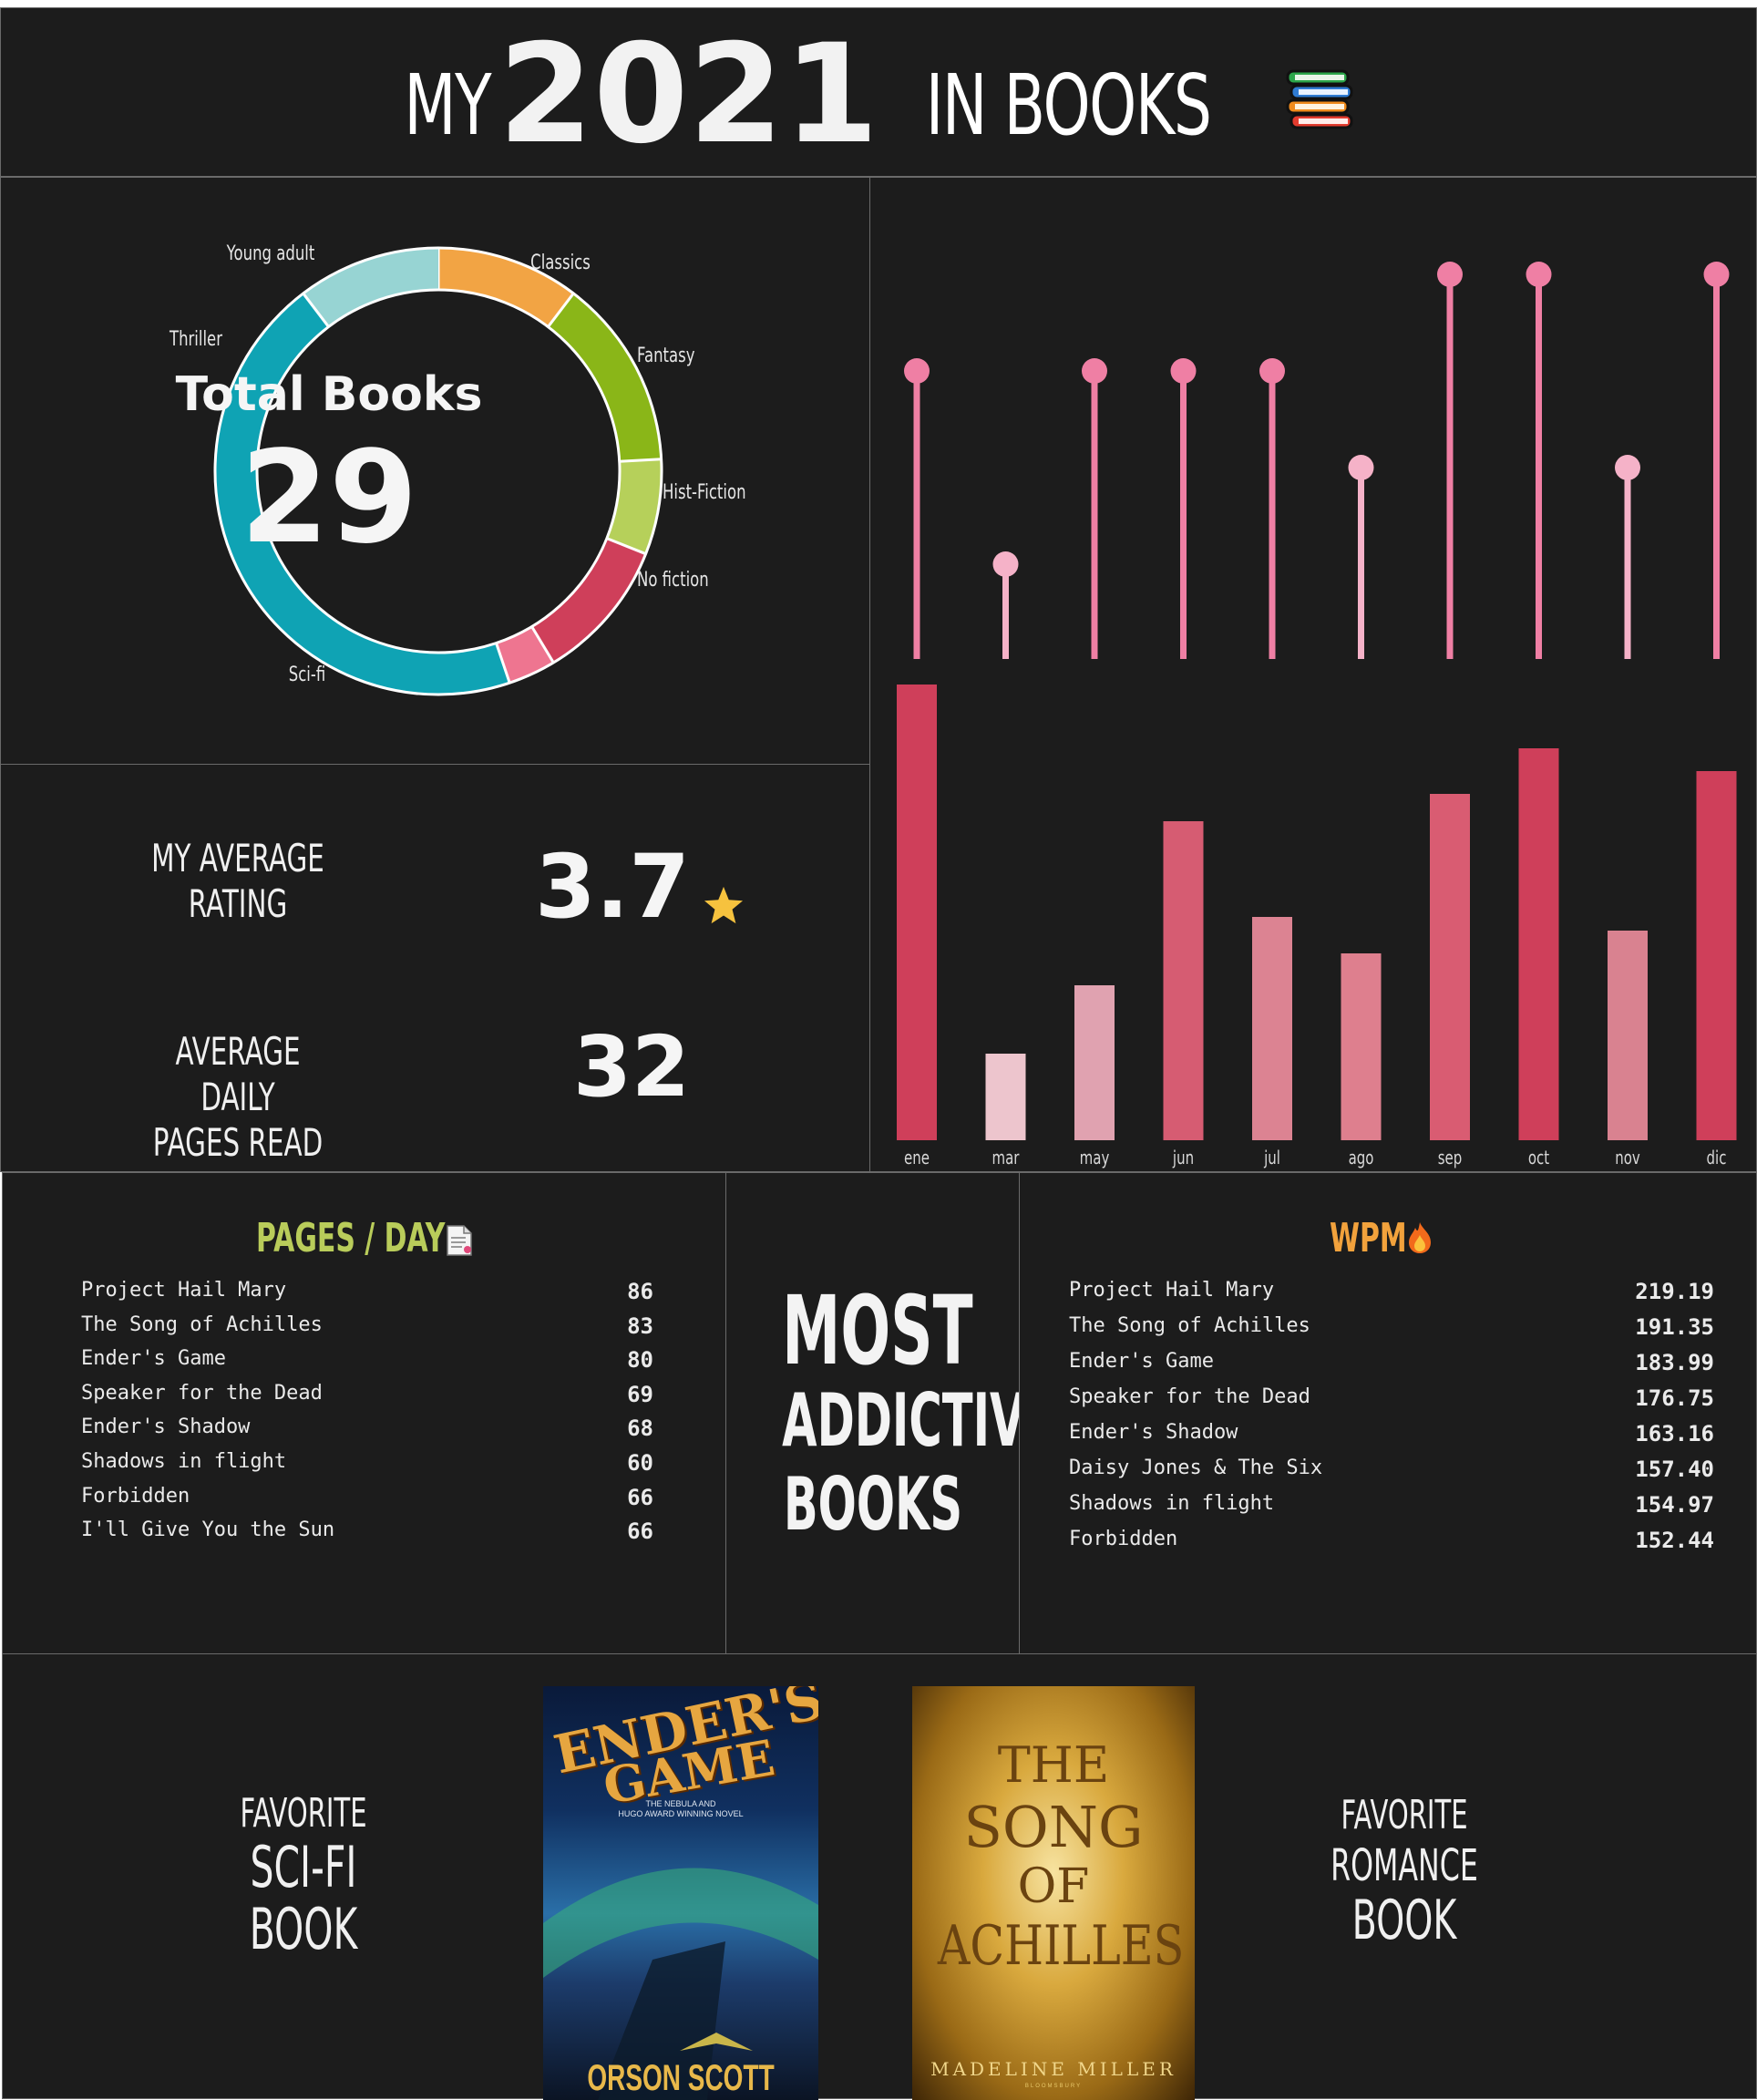  Describe the element at coordinates (640, 1291) in the screenshot. I see `pages-per-day-value: 86` at that location.